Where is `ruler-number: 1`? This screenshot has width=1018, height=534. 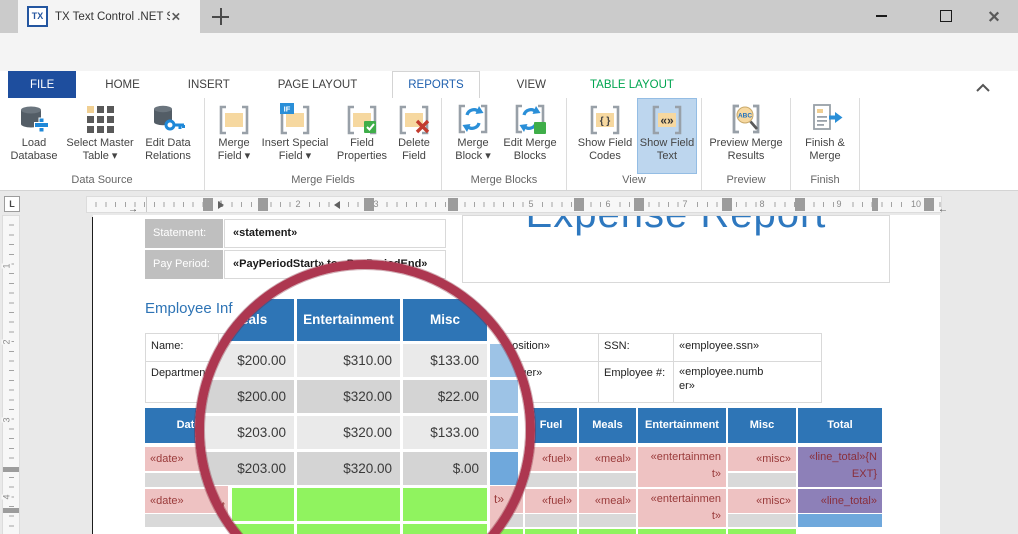 ruler-number: 1 is located at coordinates (6, 266).